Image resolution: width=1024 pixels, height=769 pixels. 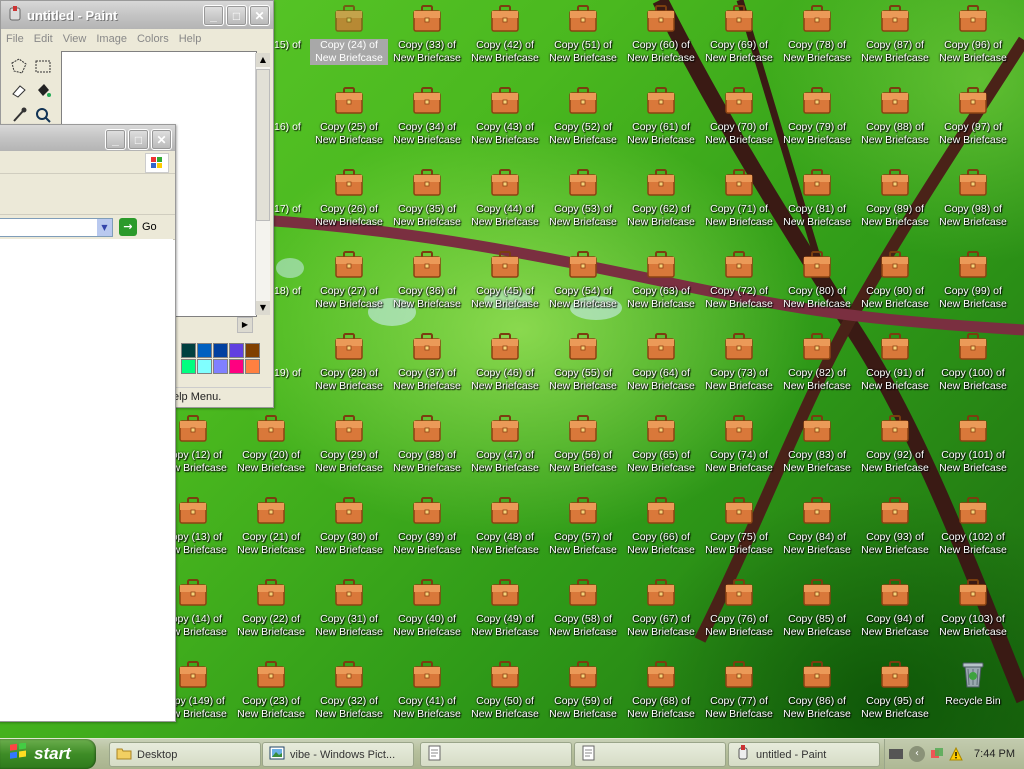 I want to click on desktop-icon-briefcase: Copy (94) of New Briefcase, so click(x=895, y=617).